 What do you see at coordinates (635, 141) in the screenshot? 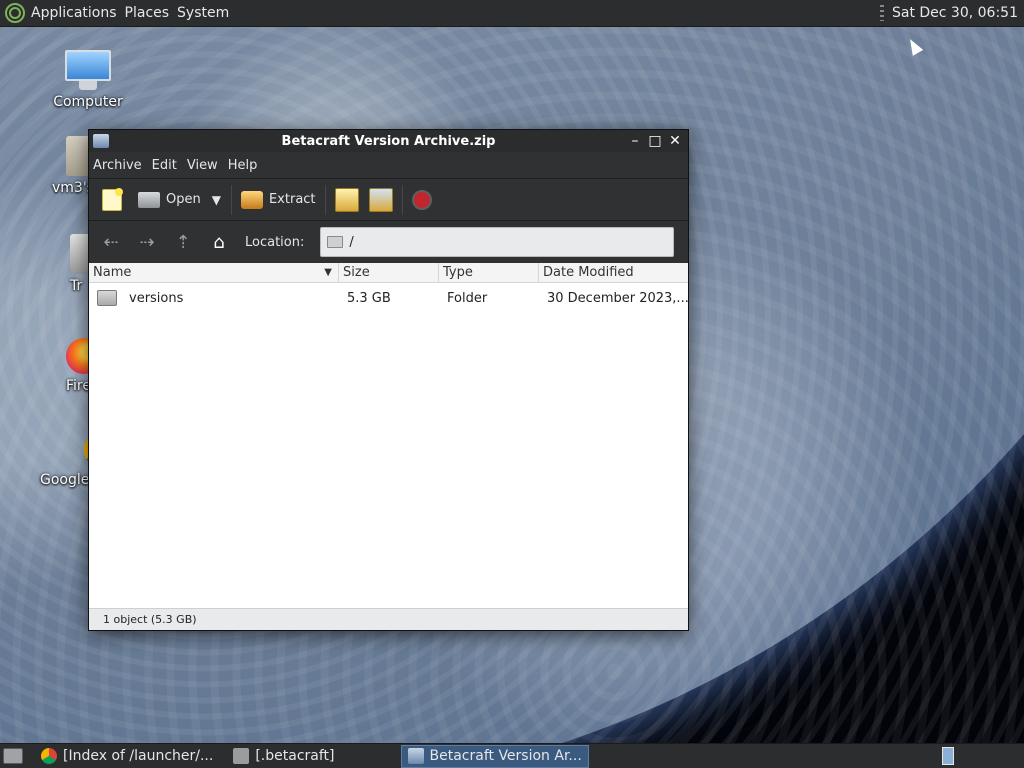
I see `minimize-icon: –` at bounding box center [635, 141].